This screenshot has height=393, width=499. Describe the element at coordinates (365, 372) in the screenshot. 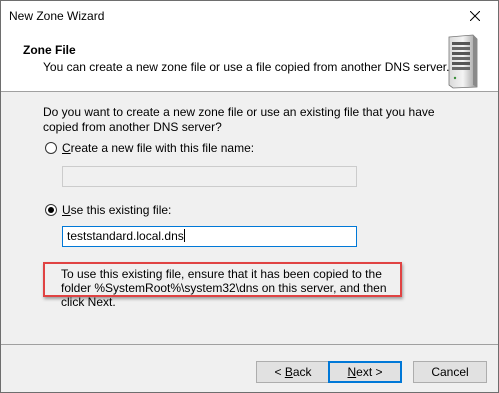

I see `next-button: Next >` at that location.